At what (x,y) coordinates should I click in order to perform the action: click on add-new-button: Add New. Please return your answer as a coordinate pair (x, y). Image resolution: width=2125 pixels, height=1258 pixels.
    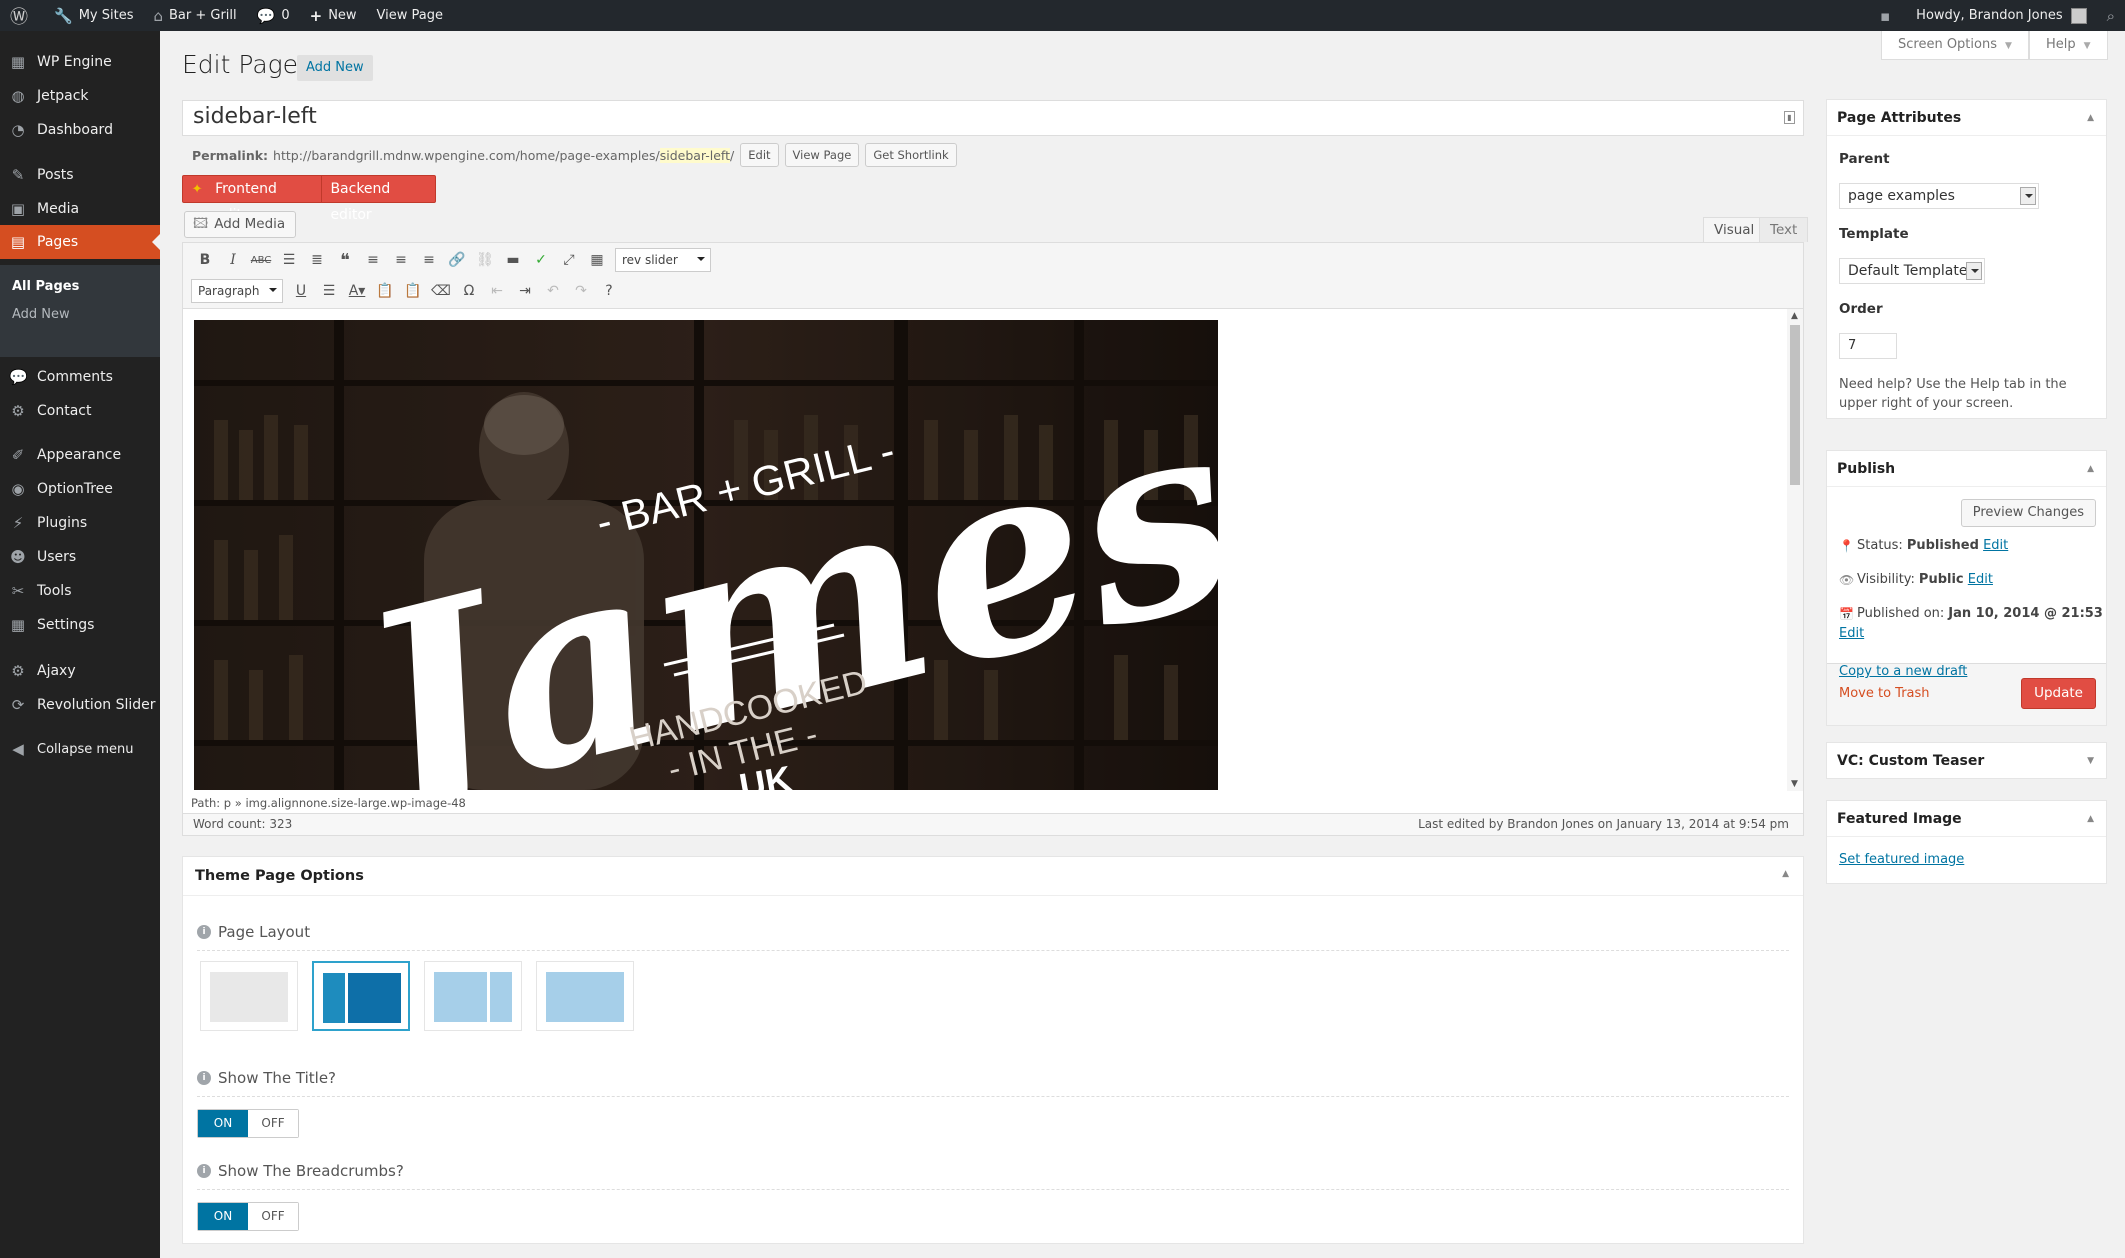
    Looking at the image, I should click on (335, 68).